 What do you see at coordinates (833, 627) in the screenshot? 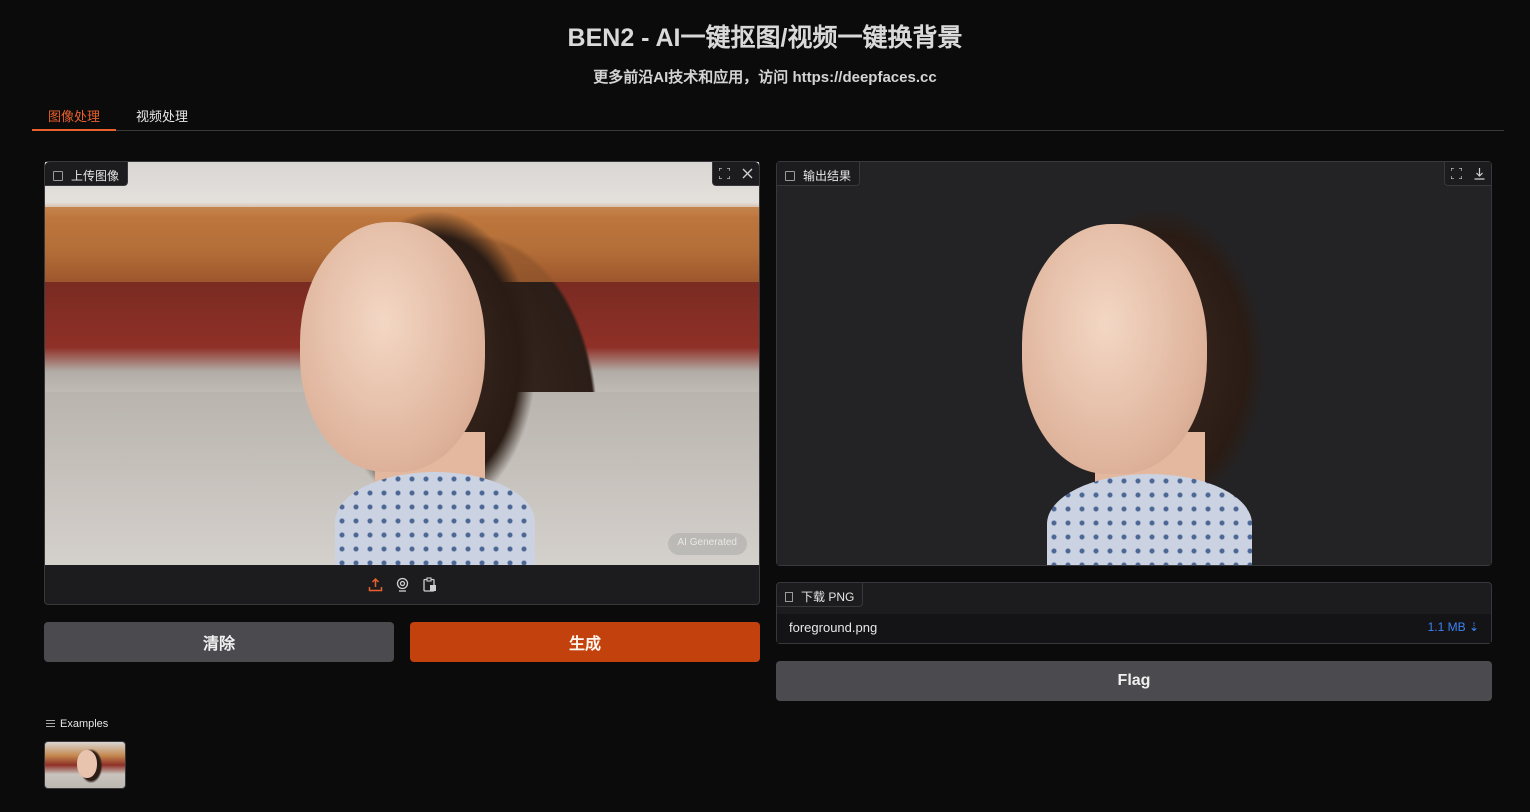
I see `file-name: foreground.png` at bounding box center [833, 627].